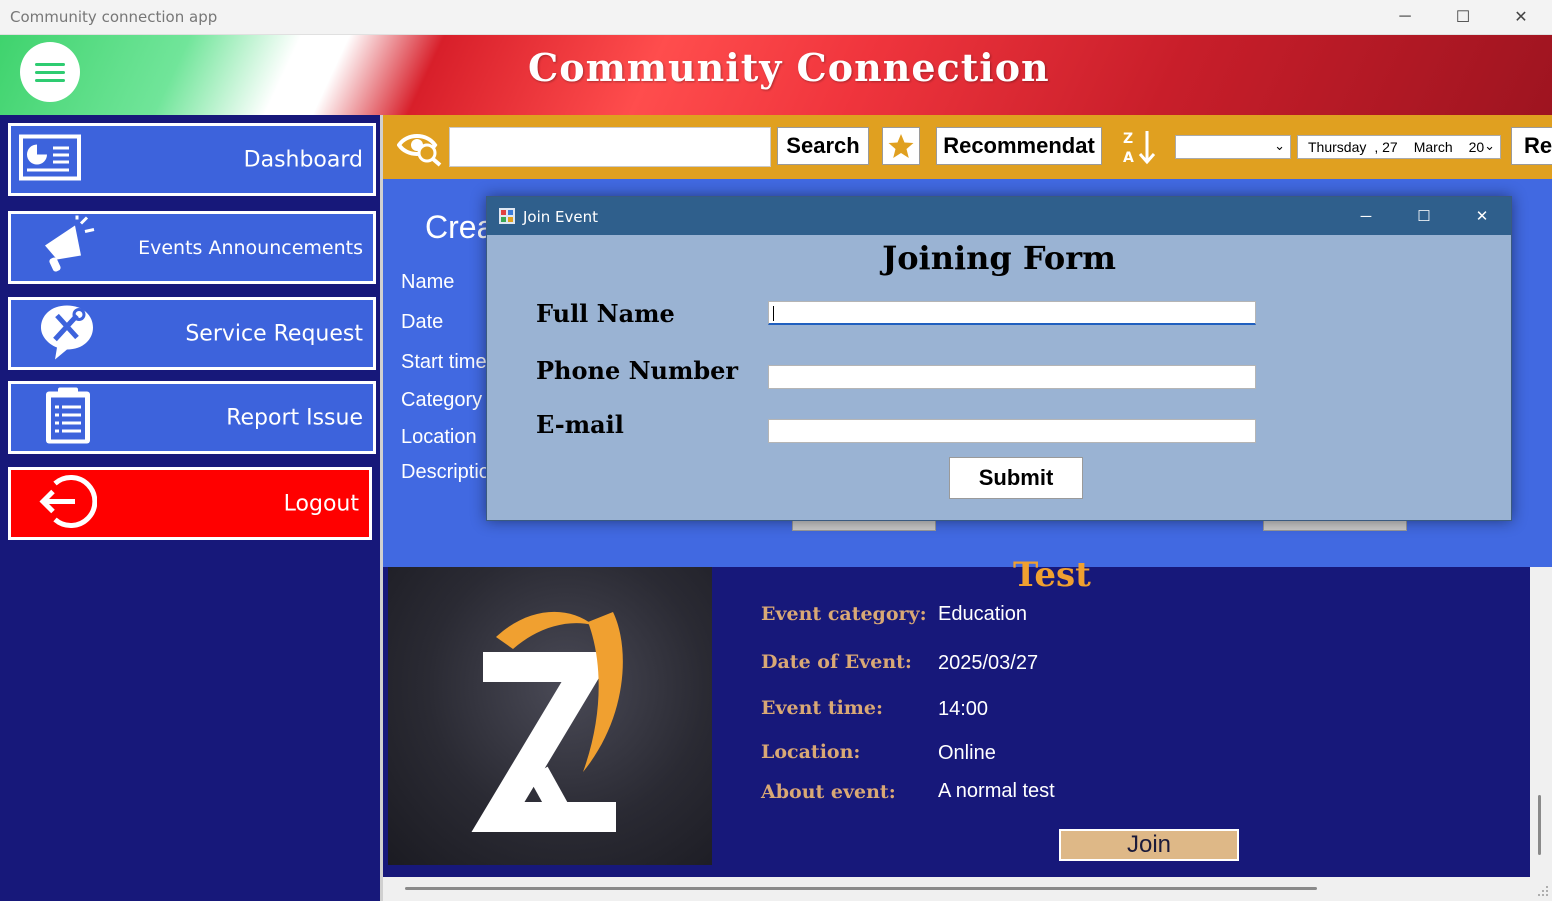 The image size is (1552, 901). I want to click on category-label: Category, so click(442, 400).